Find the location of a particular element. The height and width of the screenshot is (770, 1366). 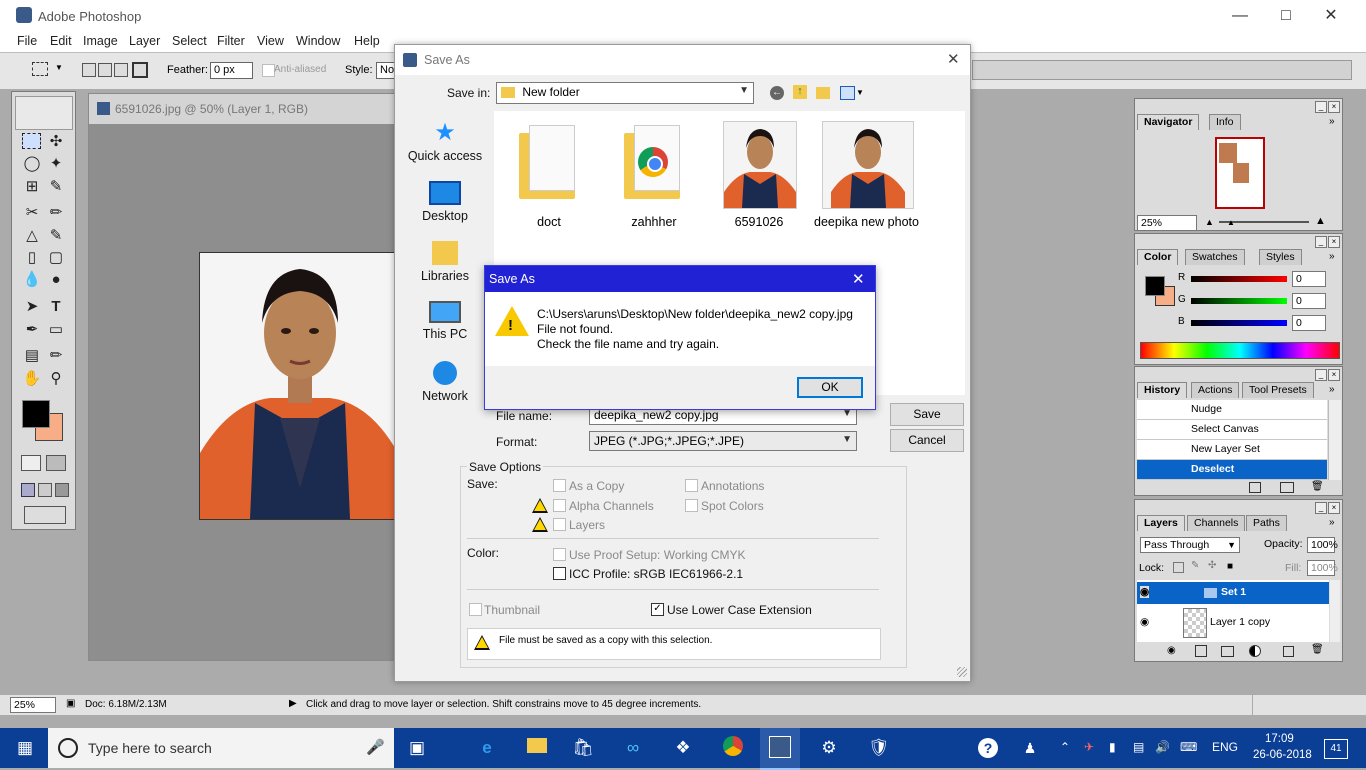

place-network: Network is located at coordinates (445, 382).